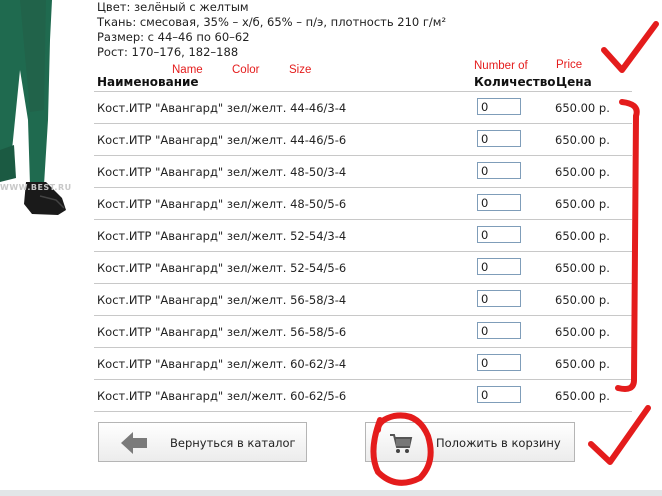 The width and height of the screenshot is (662, 496). I want to click on footer-divider, so click(331, 493).